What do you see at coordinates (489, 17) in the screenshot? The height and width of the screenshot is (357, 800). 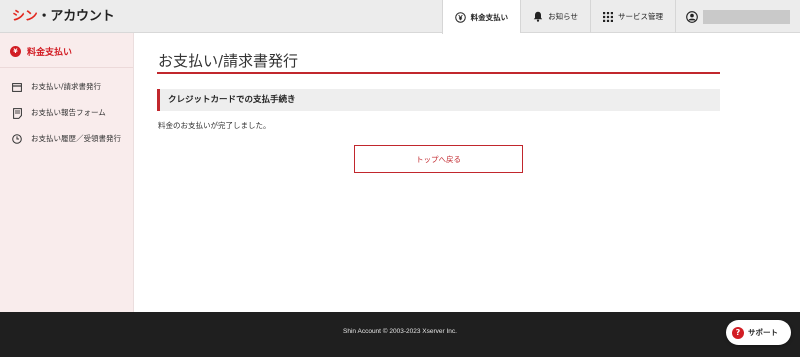 I see `nav-payment-label: 料金支払い` at bounding box center [489, 17].